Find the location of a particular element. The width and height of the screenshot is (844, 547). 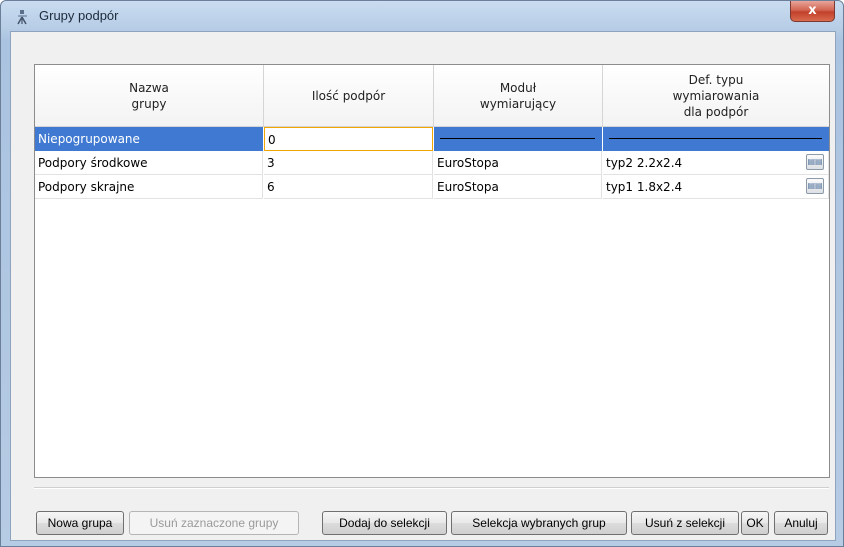

select-groups-button: Selekcja wybranych grup is located at coordinates (539, 523).